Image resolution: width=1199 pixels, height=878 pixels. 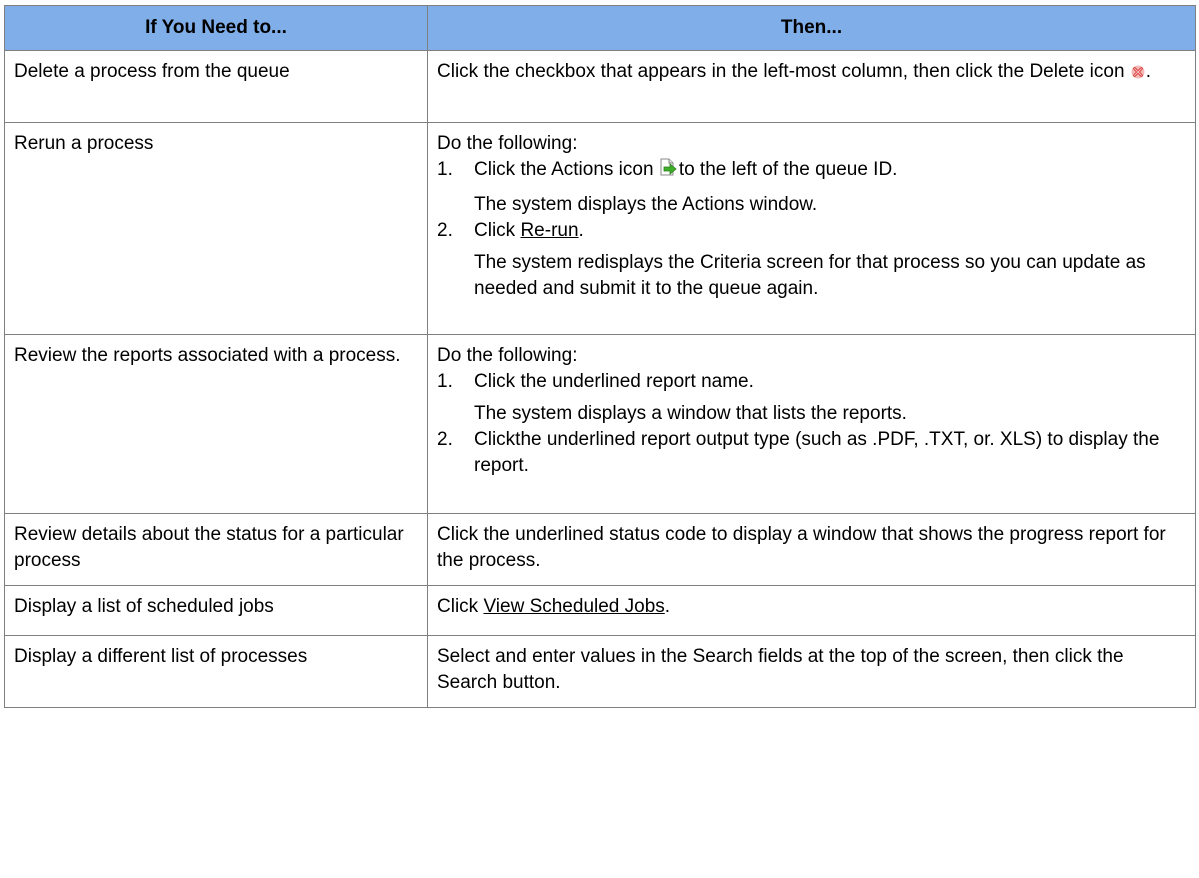 What do you see at coordinates (646, 204) in the screenshot?
I see `step-result: The system displays the Actions window.` at bounding box center [646, 204].